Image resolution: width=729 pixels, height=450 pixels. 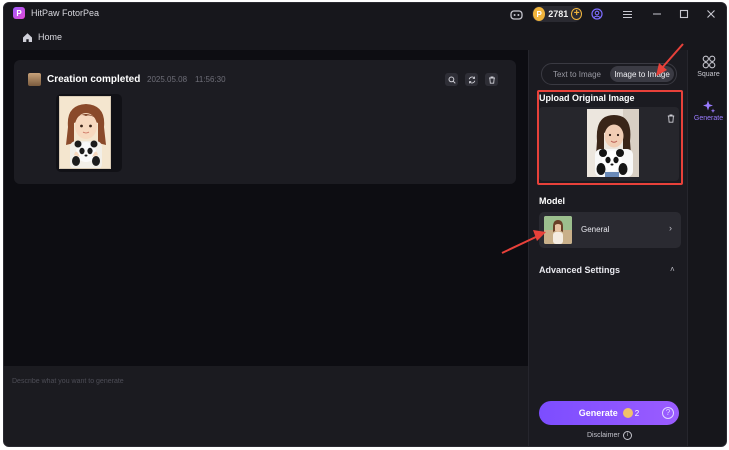 I want to click on title-bar: P HitPaw FotorPea P 2781 +, so click(x=365, y=14).